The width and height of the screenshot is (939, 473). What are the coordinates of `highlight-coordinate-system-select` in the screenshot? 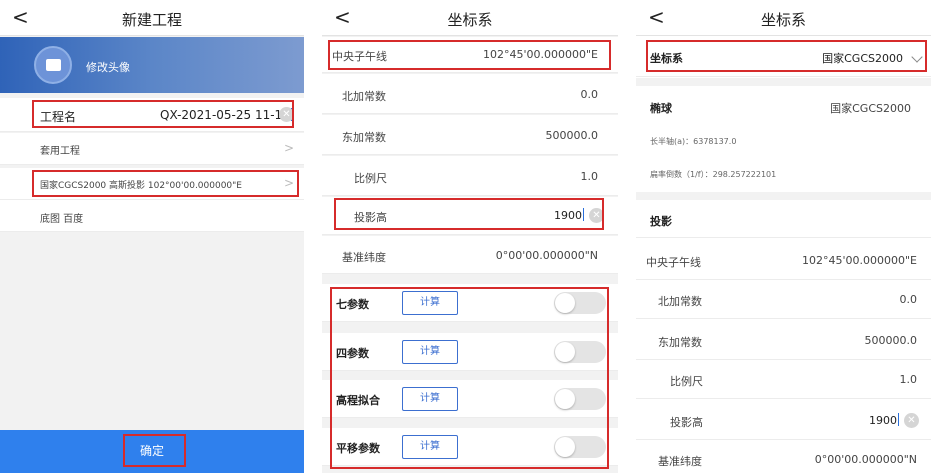 It's located at (786, 56).